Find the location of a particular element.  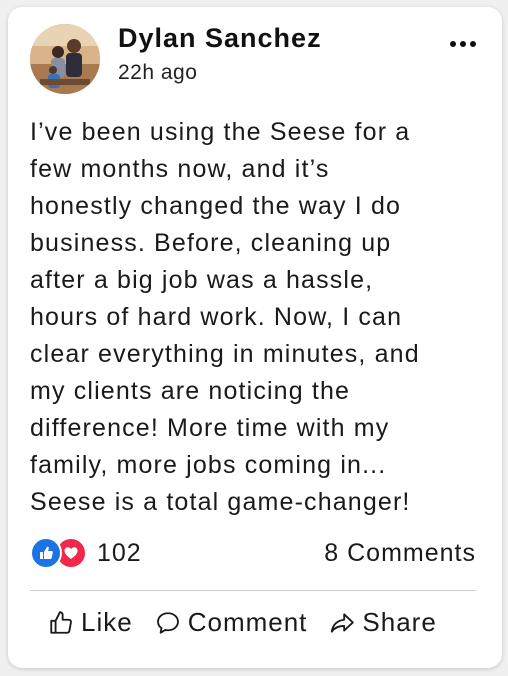

post-body-line: business. Before, cleaning up is located at coordinates (211, 243).